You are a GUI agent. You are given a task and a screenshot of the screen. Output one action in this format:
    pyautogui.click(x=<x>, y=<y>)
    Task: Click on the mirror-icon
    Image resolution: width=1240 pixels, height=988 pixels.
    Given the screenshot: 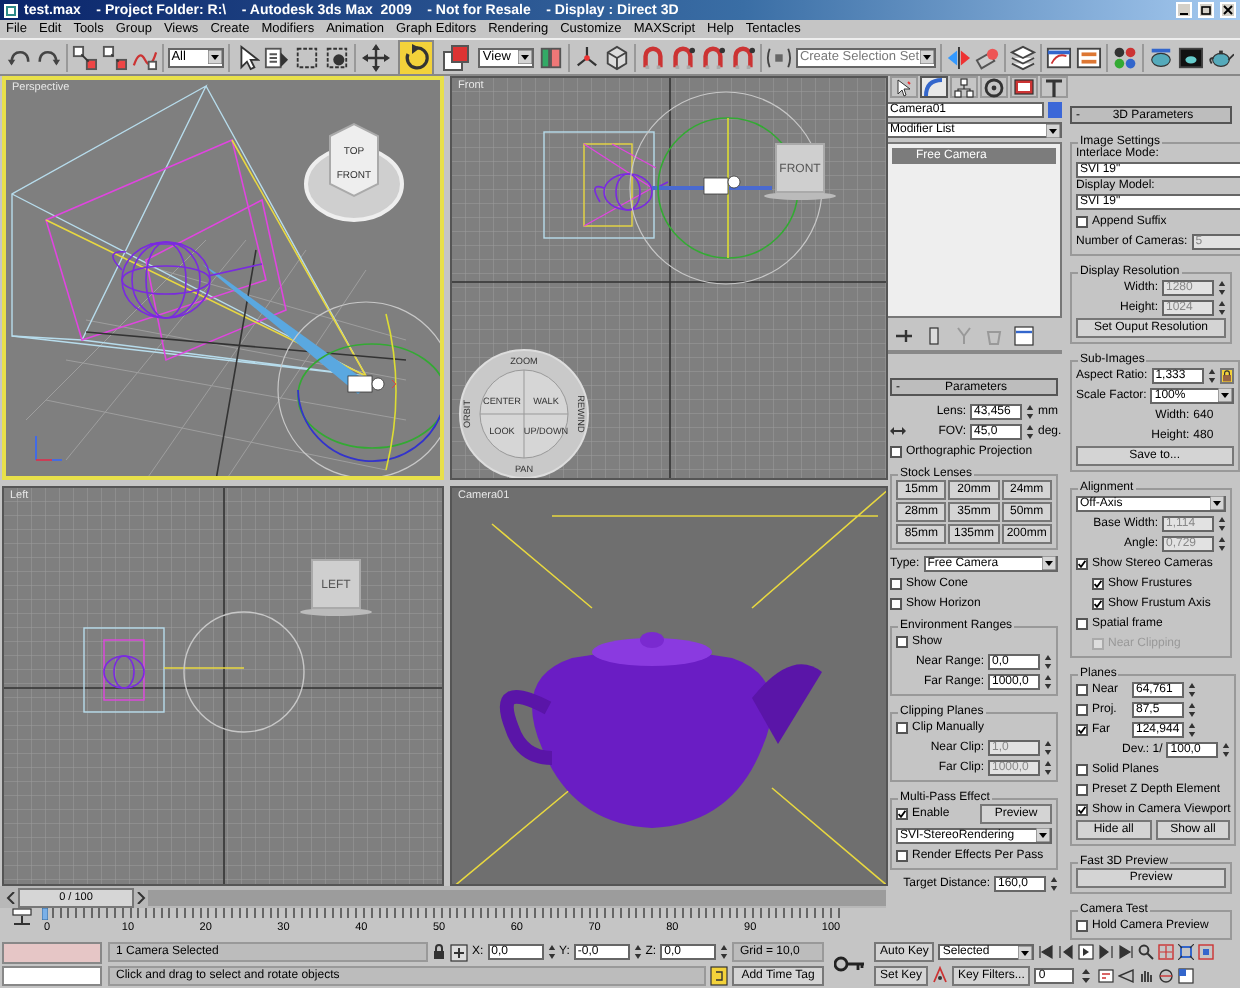 What is the action you would take?
    pyautogui.click(x=958, y=57)
    